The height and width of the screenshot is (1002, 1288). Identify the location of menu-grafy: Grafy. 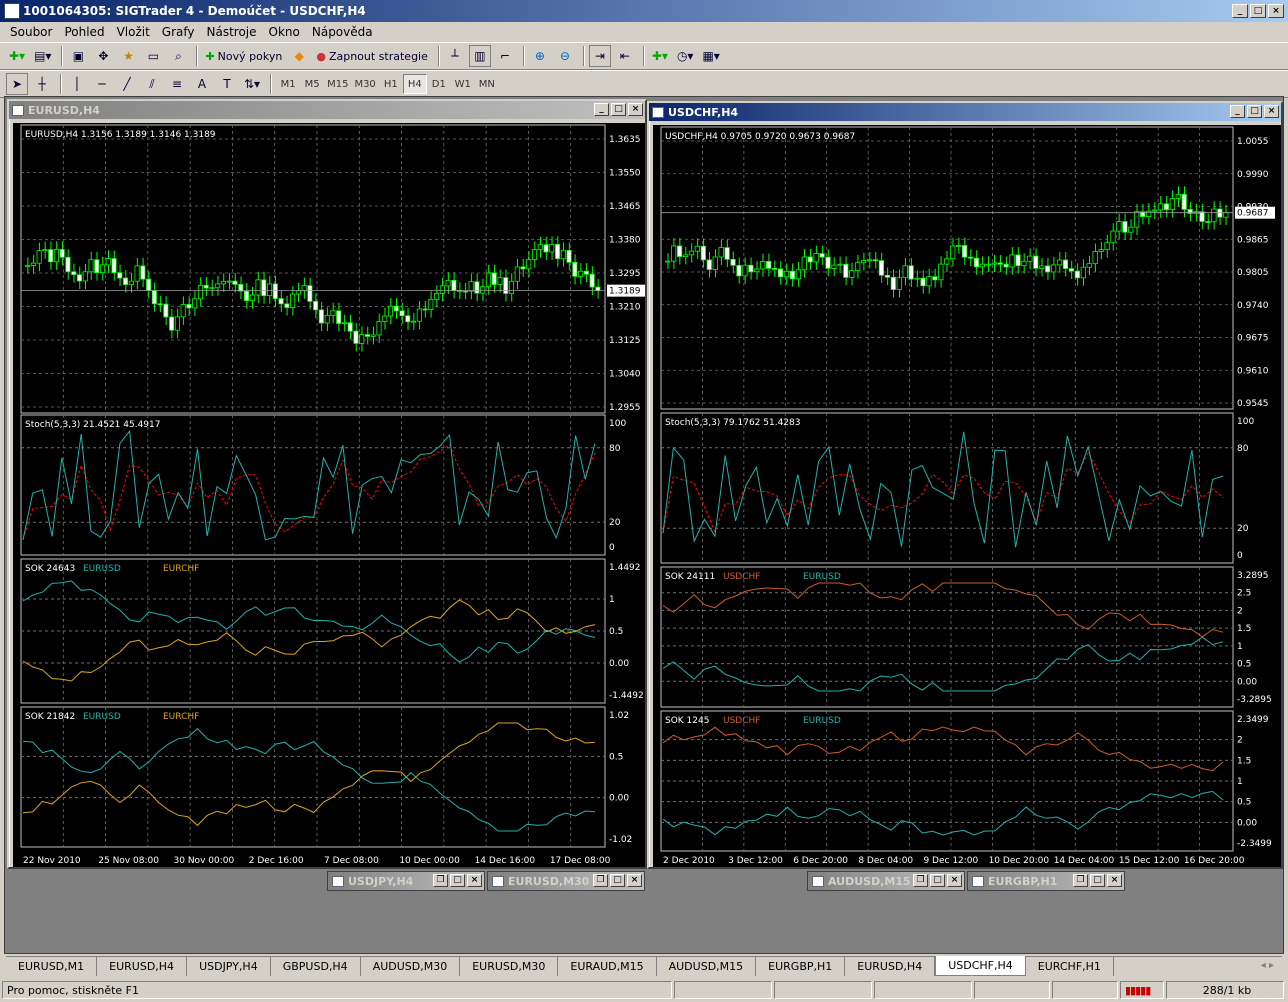
(178, 32).